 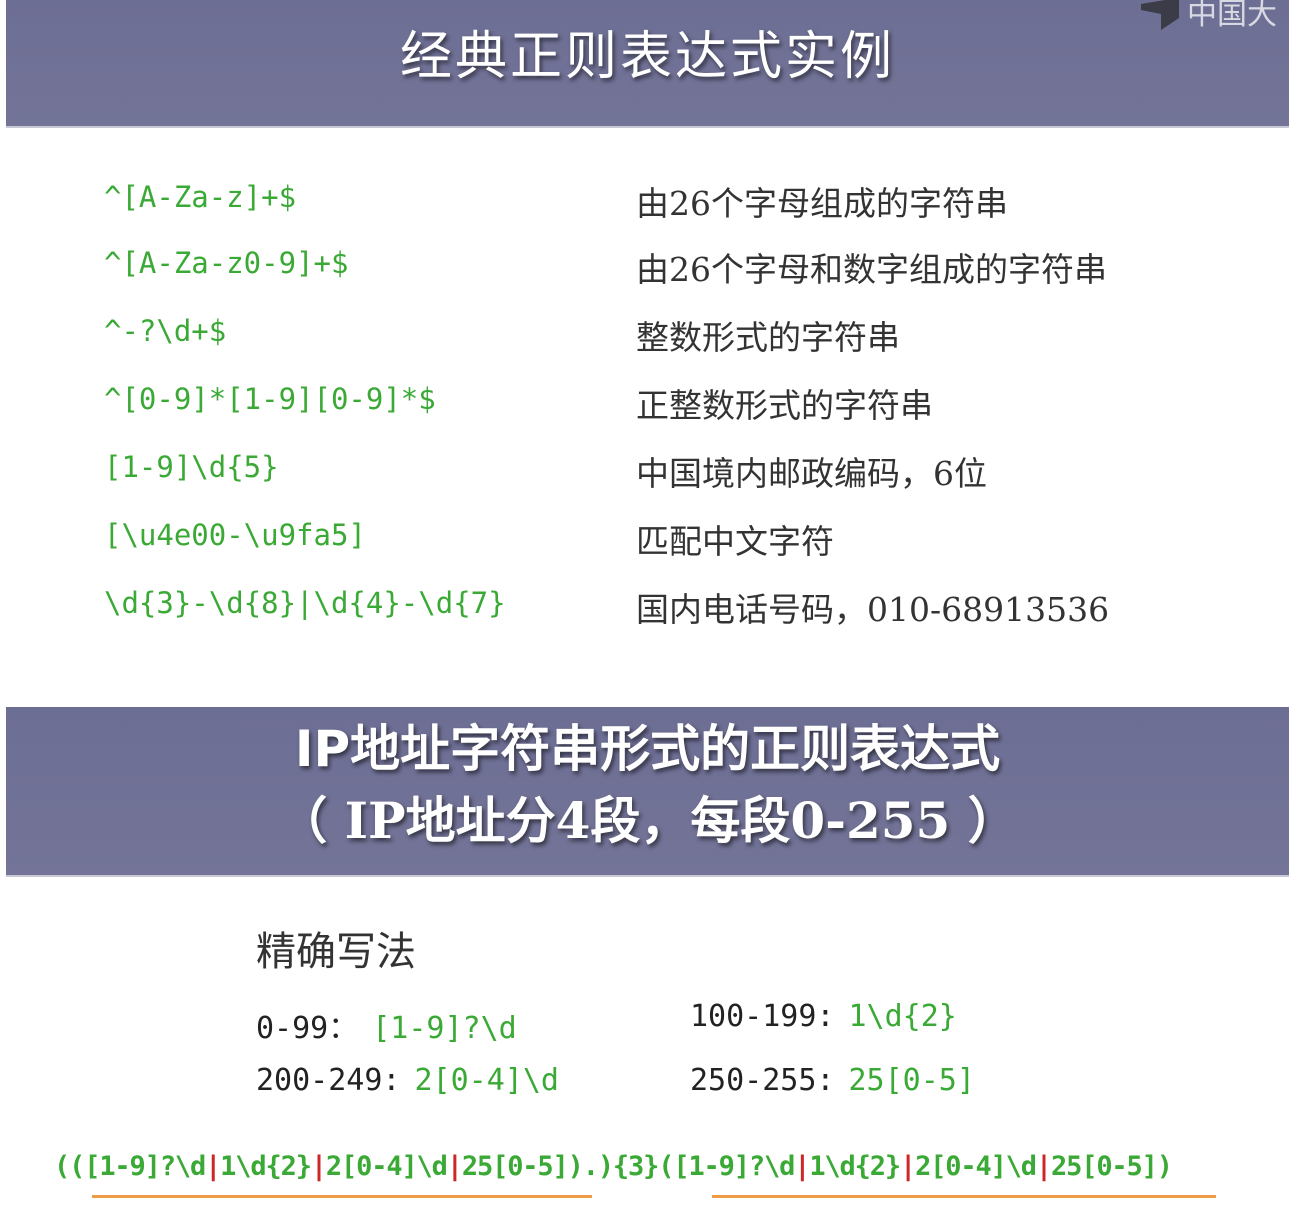 I want to click on regex-pattern: [\u4e00-\u9fa5], so click(x=235, y=535).